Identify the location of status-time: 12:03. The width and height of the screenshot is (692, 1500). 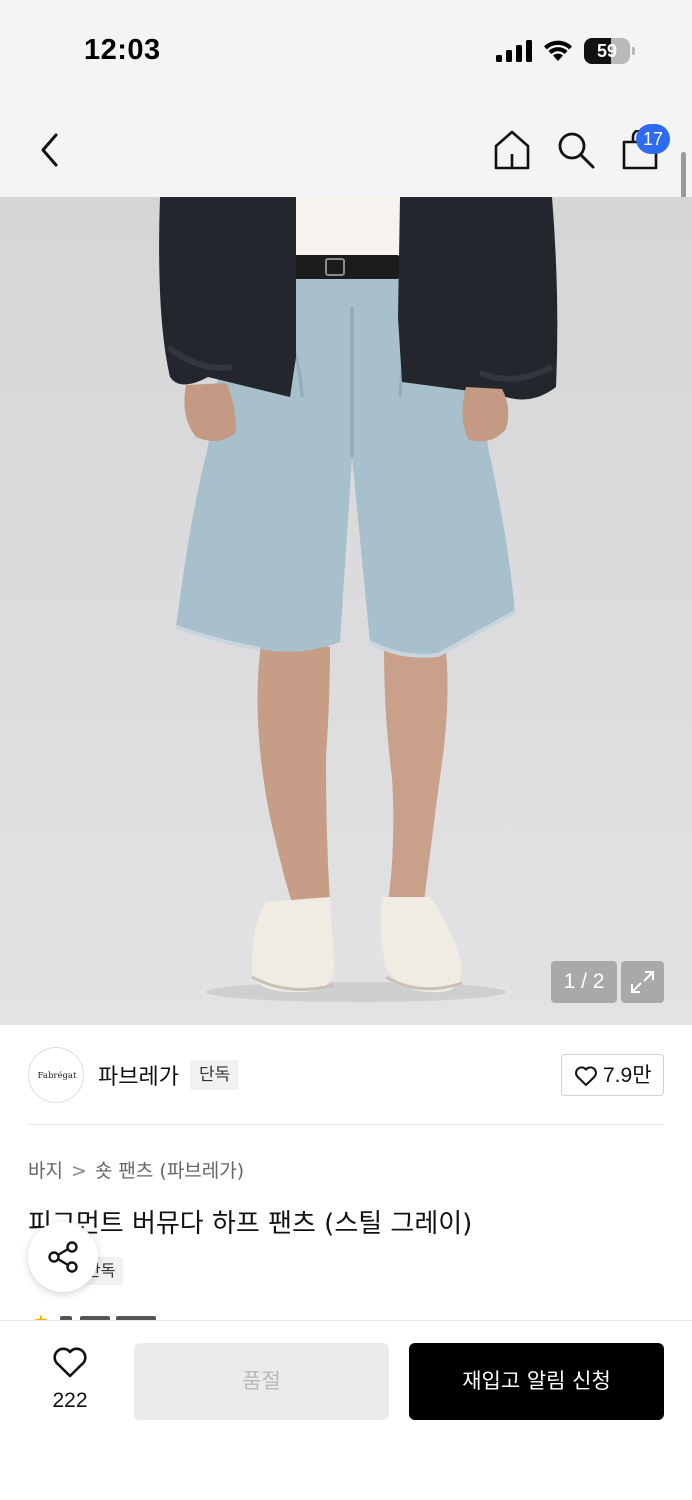
(122, 50).